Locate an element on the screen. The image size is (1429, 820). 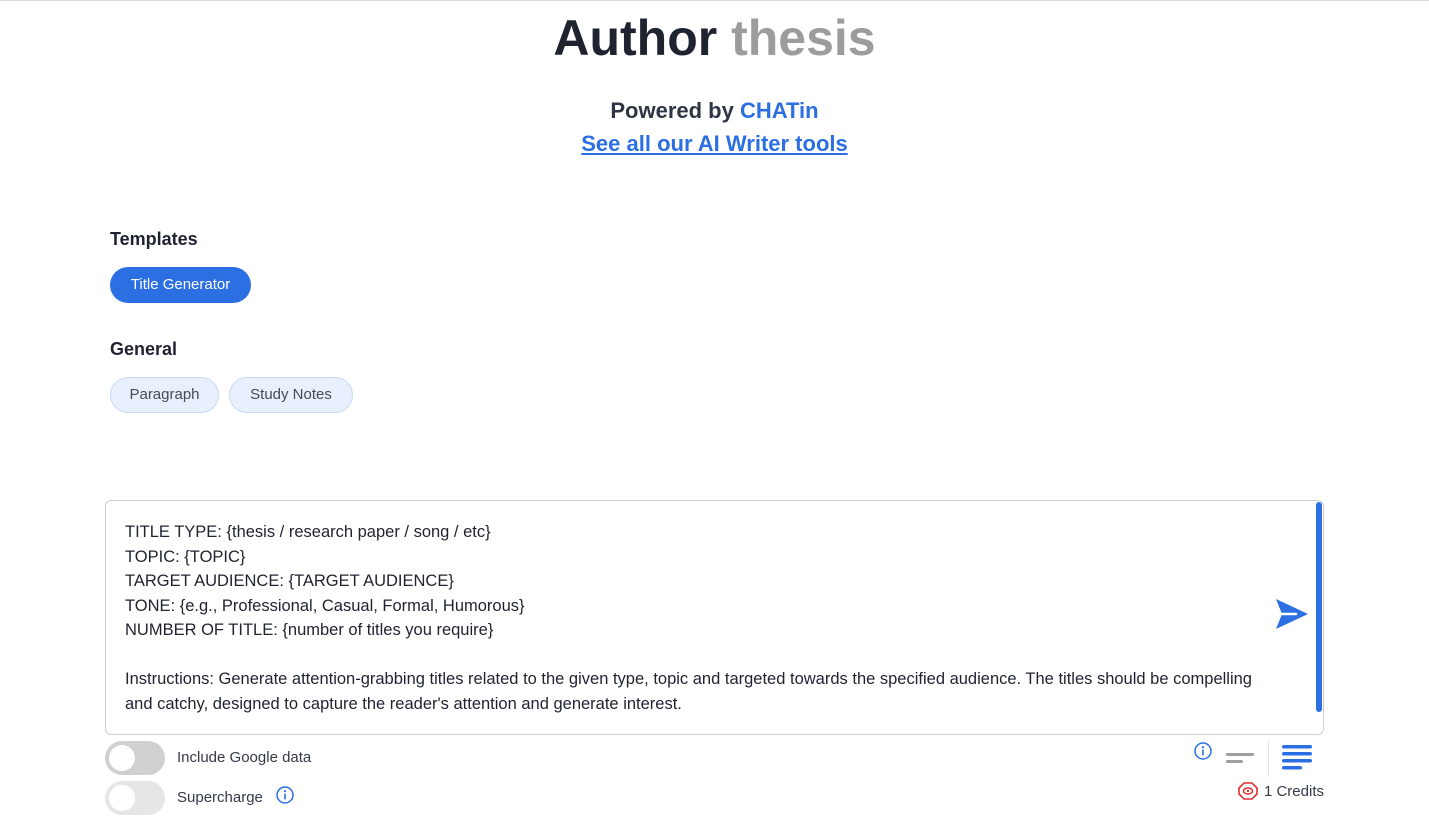
long-output-button is located at coordinates (1297, 758).